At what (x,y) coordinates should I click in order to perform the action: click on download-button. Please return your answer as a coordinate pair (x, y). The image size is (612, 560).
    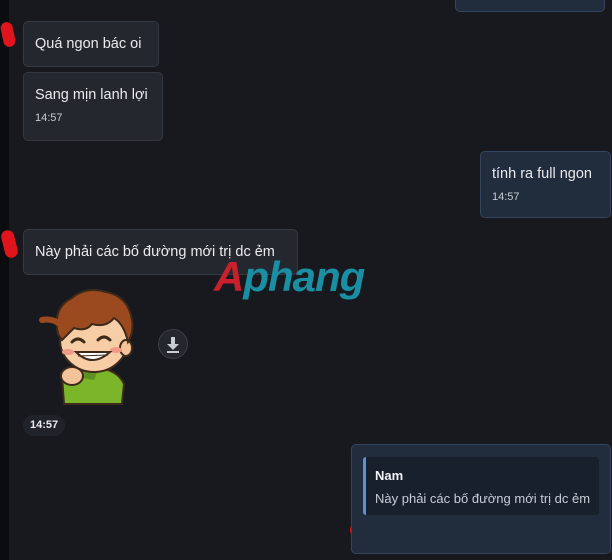
    Looking at the image, I should click on (173, 344).